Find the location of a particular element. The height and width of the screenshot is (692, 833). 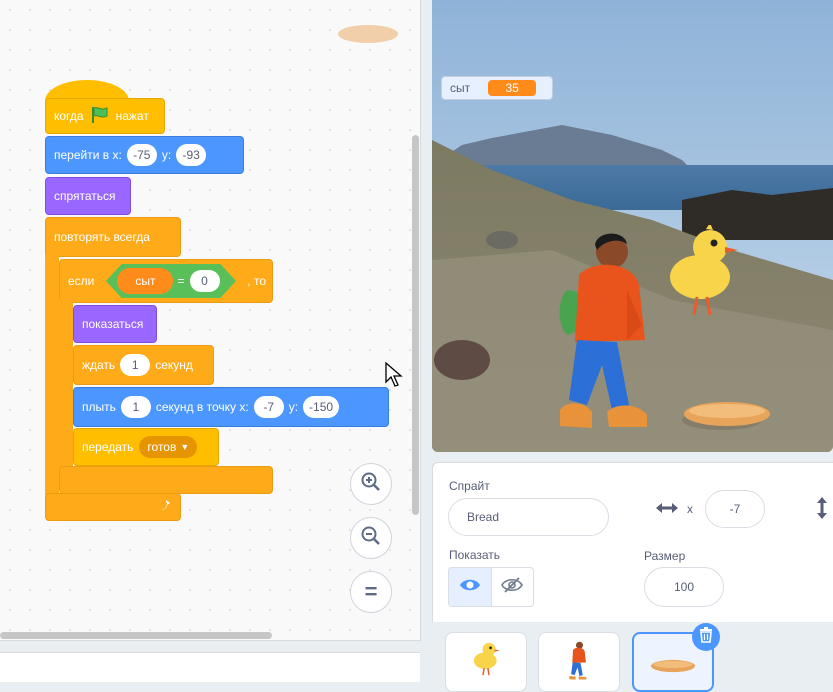

forever-footer is located at coordinates (113, 507).